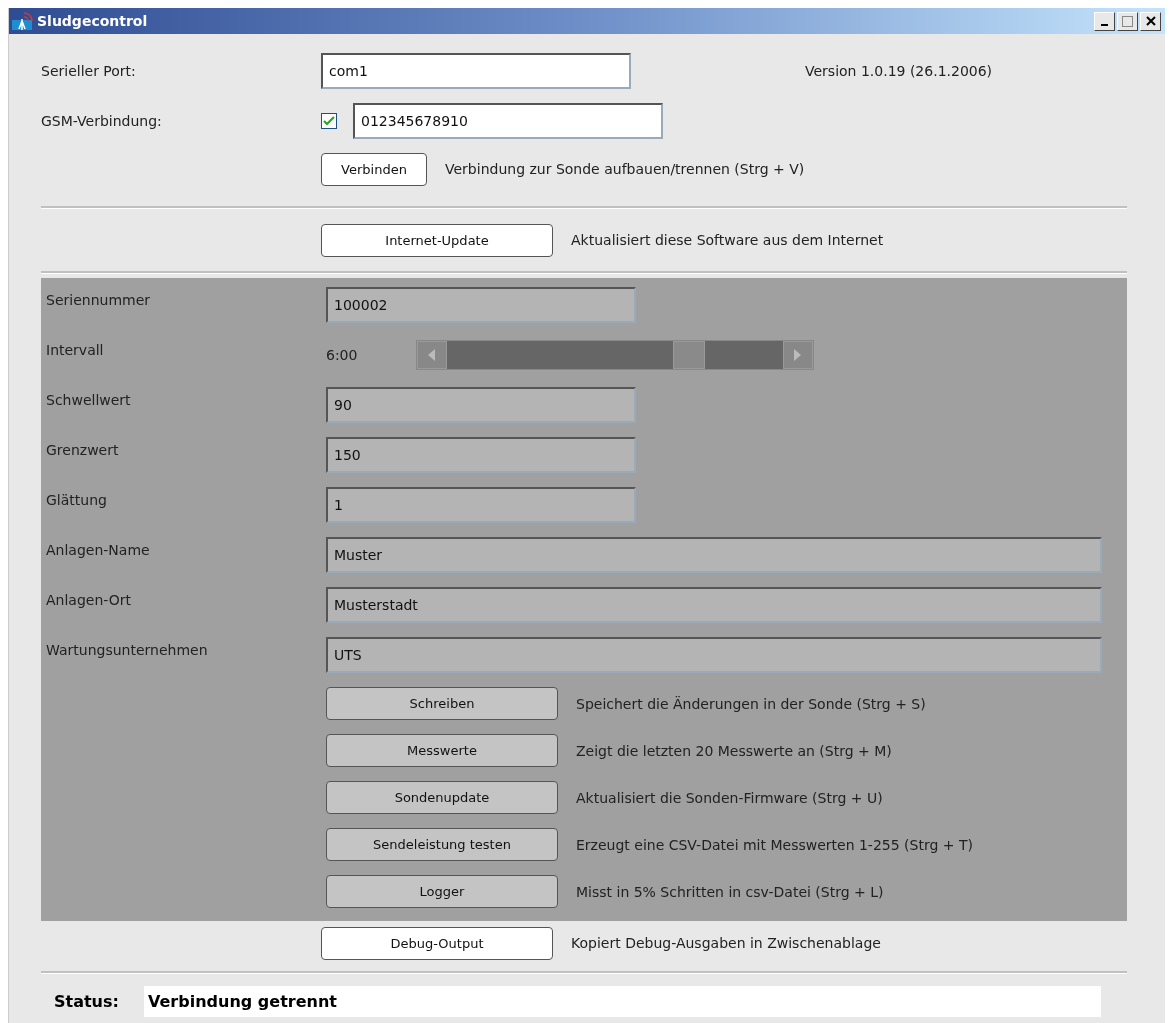 The height and width of the screenshot is (1023, 1171). I want to click on button-description: Verbindung zur Sonde aufbauen/trennen (Strg + V), so click(625, 169).